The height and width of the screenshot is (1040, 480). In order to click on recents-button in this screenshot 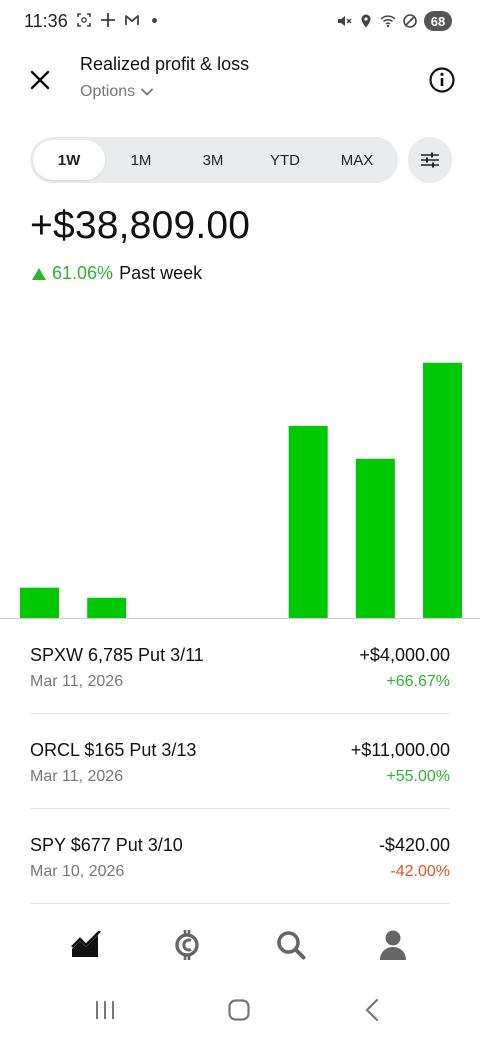, I will do `click(105, 1010)`.